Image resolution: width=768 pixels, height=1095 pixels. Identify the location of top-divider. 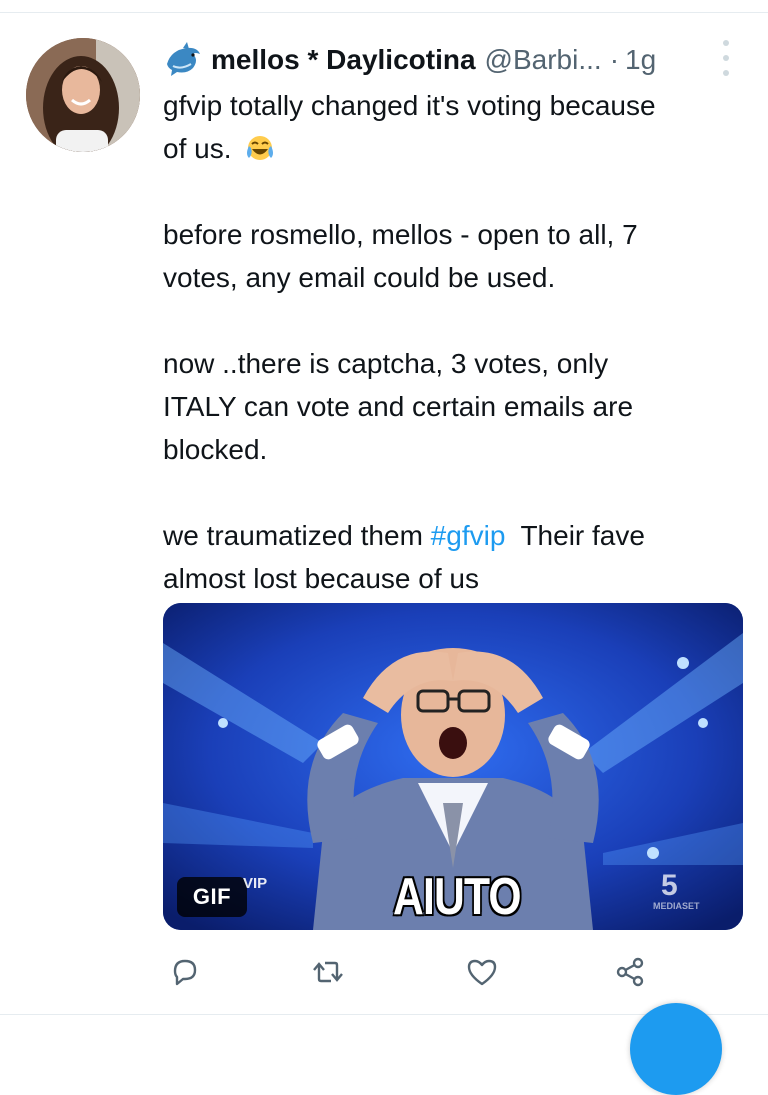
(384, 12).